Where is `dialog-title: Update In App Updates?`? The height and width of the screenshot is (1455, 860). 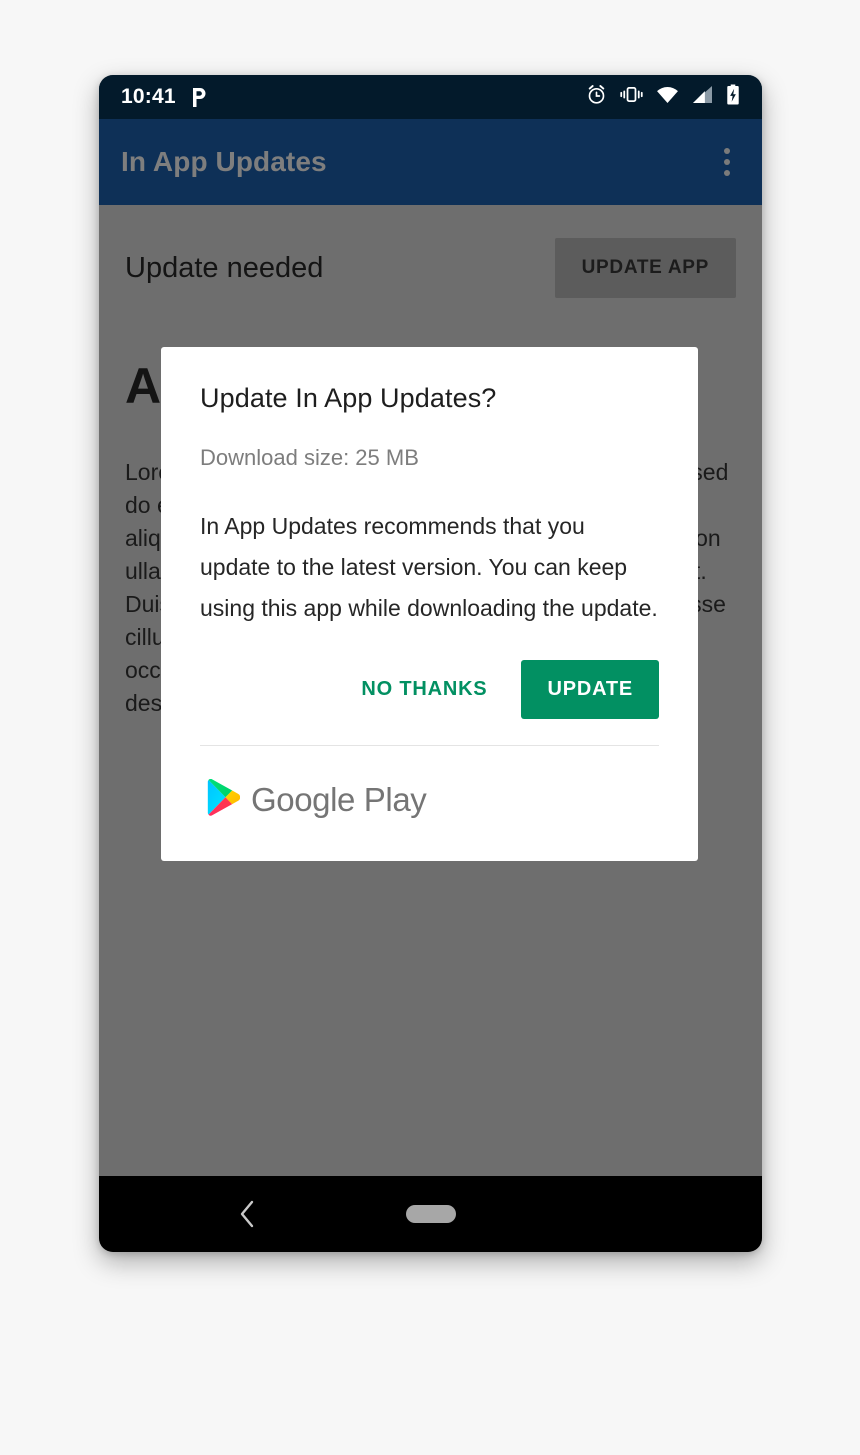 dialog-title: Update In App Updates? is located at coordinates (348, 398).